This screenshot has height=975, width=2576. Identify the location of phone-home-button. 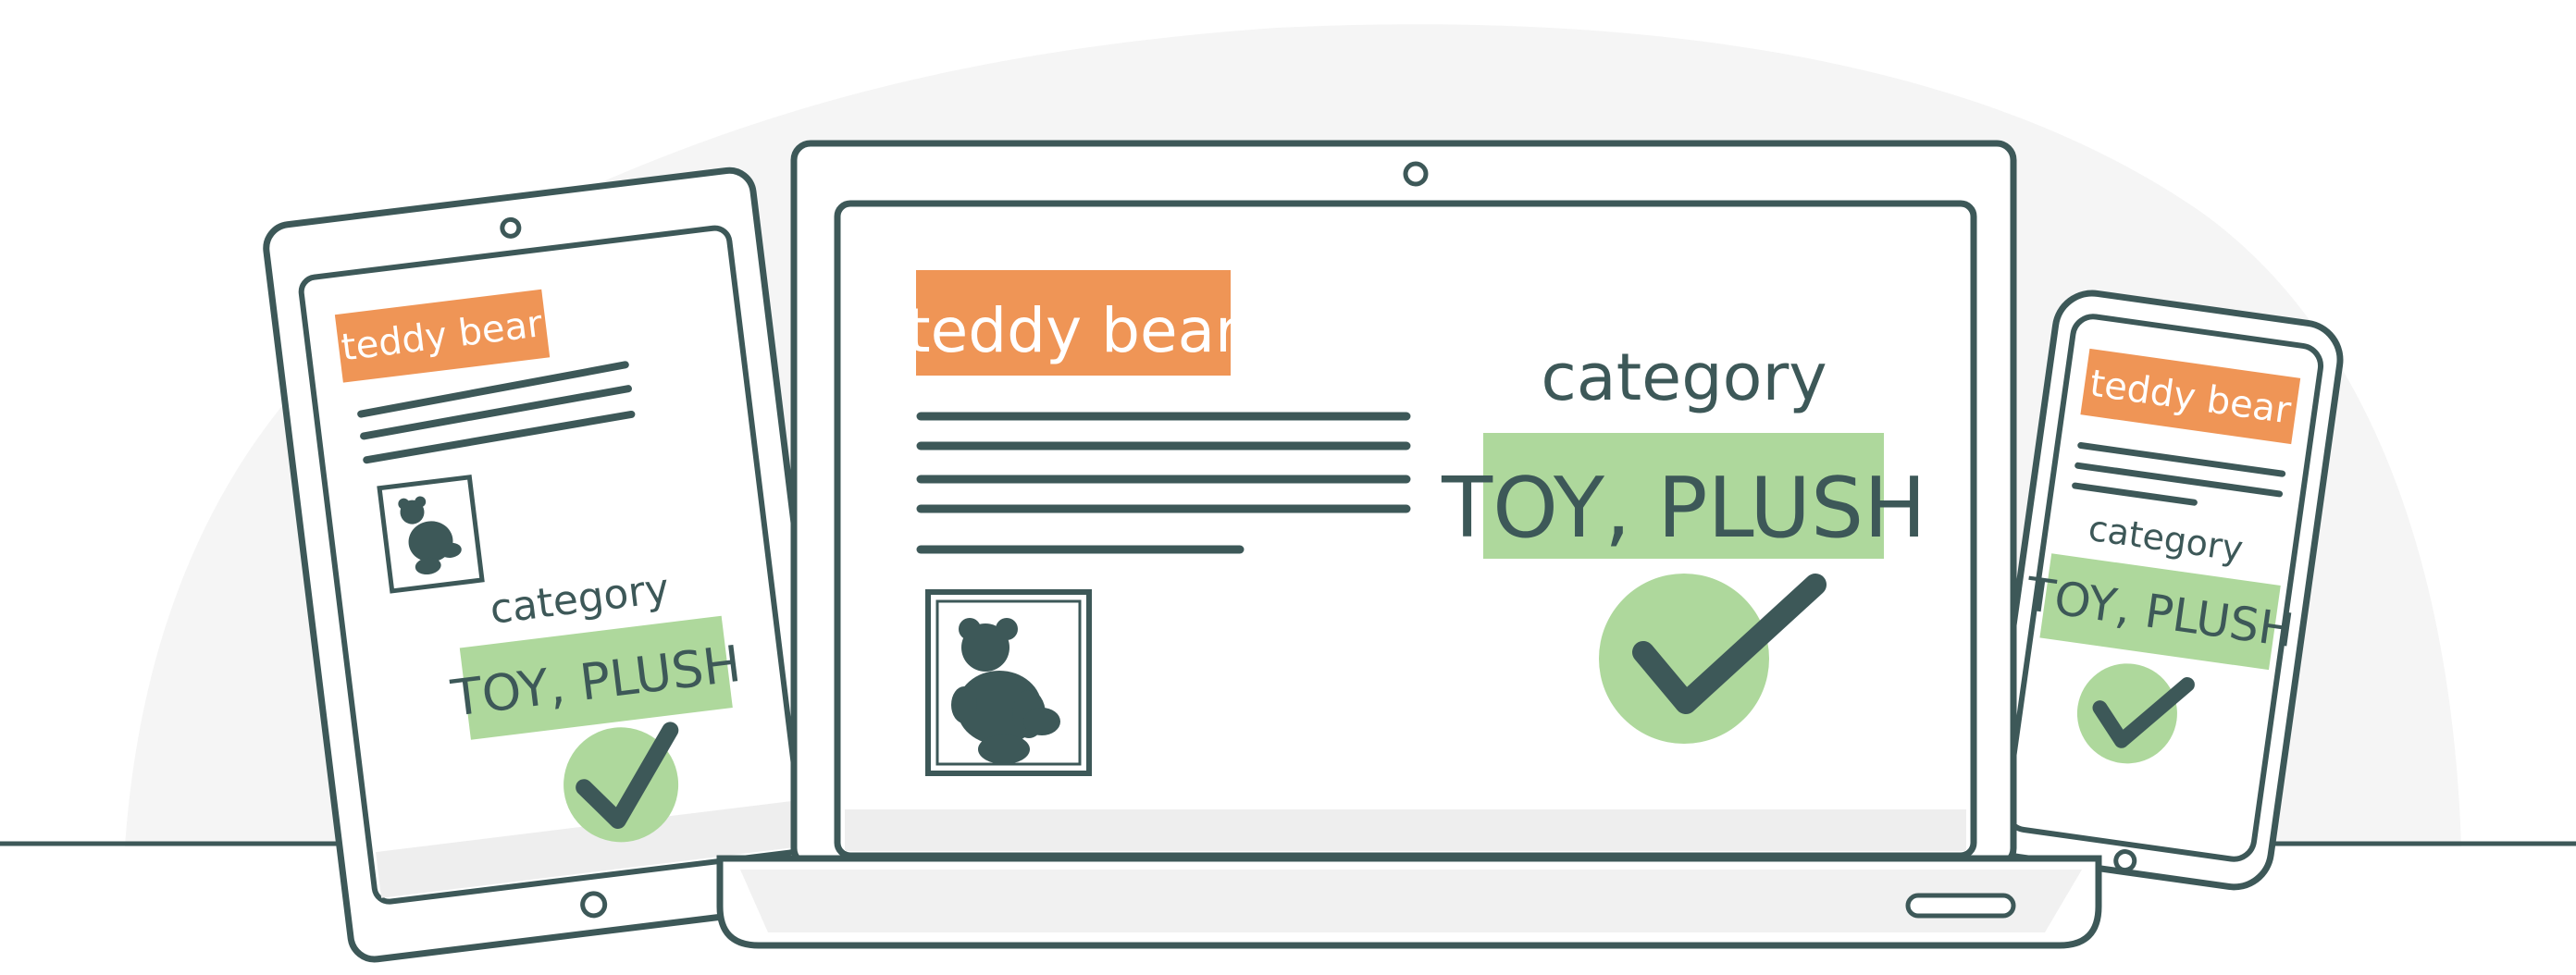
(2125, 861).